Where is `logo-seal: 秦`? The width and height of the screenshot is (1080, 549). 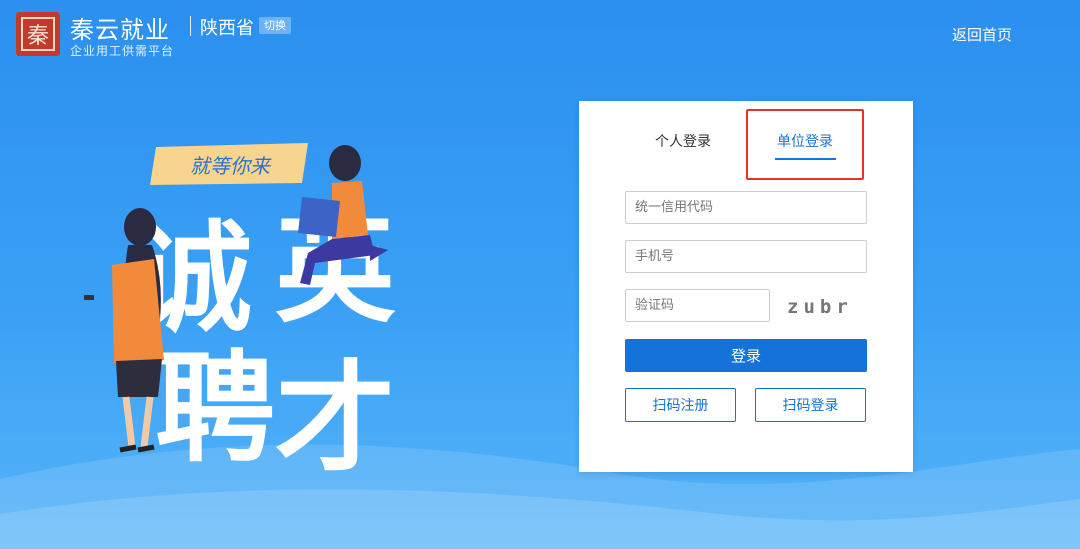
logo-seal: 秦 is located at coordinates (38, 34).